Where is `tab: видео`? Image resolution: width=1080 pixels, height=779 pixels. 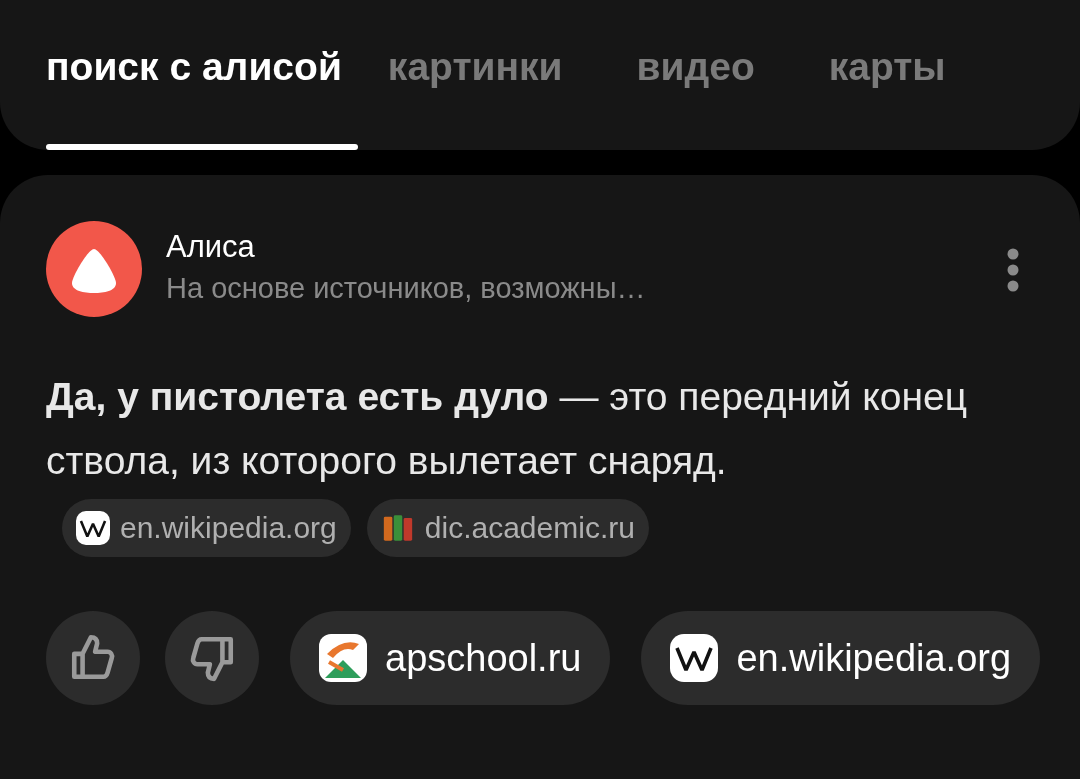
tab: видео is located at coordinates (703, 96).